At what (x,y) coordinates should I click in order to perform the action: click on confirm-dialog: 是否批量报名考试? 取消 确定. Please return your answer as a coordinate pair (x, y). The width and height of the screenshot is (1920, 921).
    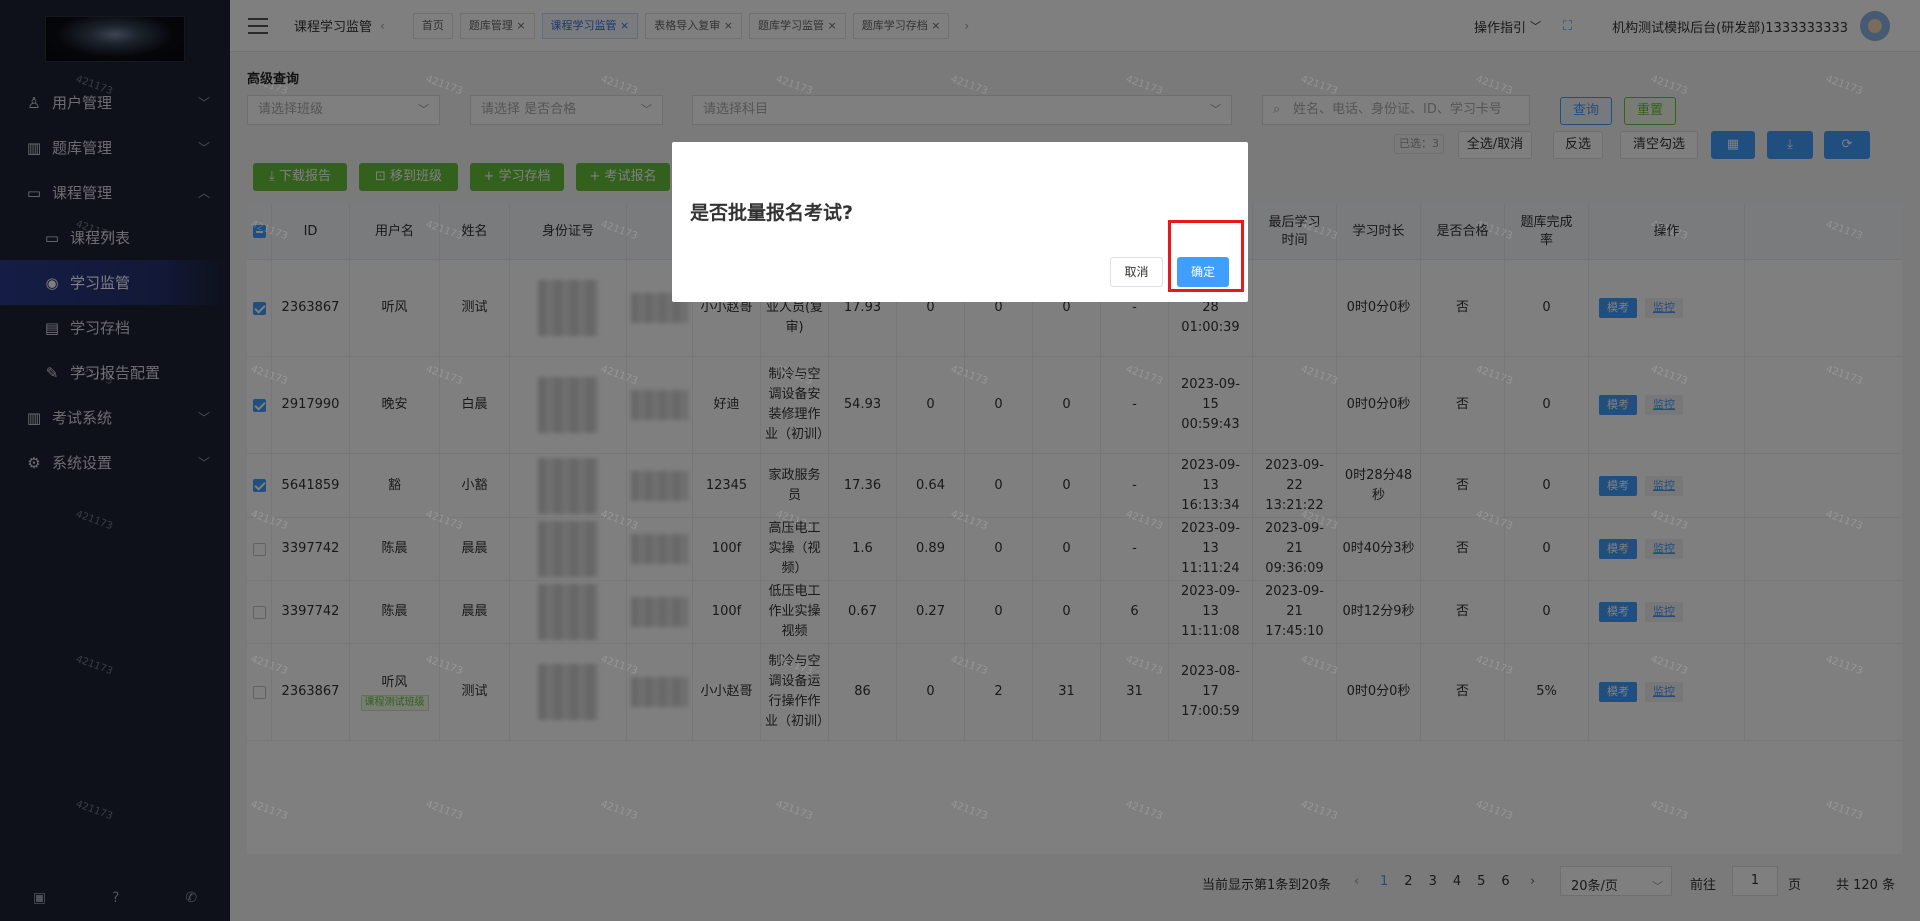
    Looking at the image, I should click on (960, 222).